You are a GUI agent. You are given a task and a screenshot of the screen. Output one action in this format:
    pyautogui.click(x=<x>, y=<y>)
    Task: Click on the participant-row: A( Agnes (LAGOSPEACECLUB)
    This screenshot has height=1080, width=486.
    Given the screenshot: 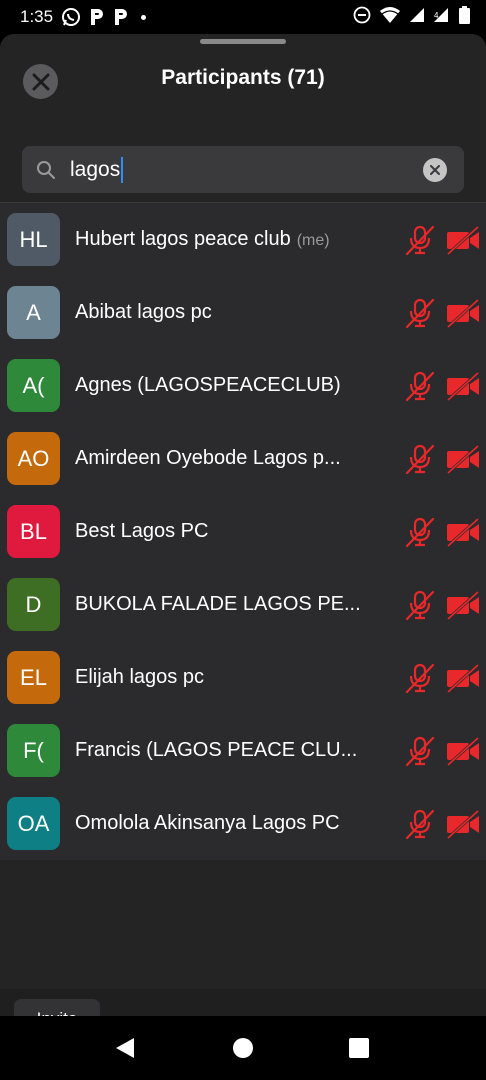 What is the action you would take?
    pyautogui.click(x=243, y=385)
    